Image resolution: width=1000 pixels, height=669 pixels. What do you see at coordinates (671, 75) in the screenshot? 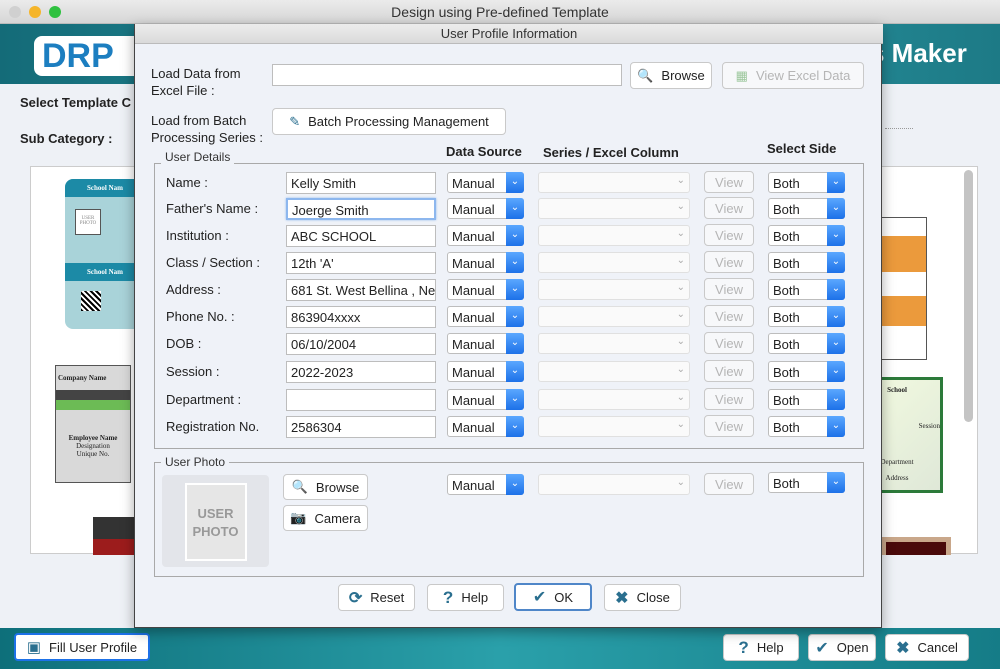
I see `excel-browse-button: 🔍 Browse` at bounding box center [671, 75].